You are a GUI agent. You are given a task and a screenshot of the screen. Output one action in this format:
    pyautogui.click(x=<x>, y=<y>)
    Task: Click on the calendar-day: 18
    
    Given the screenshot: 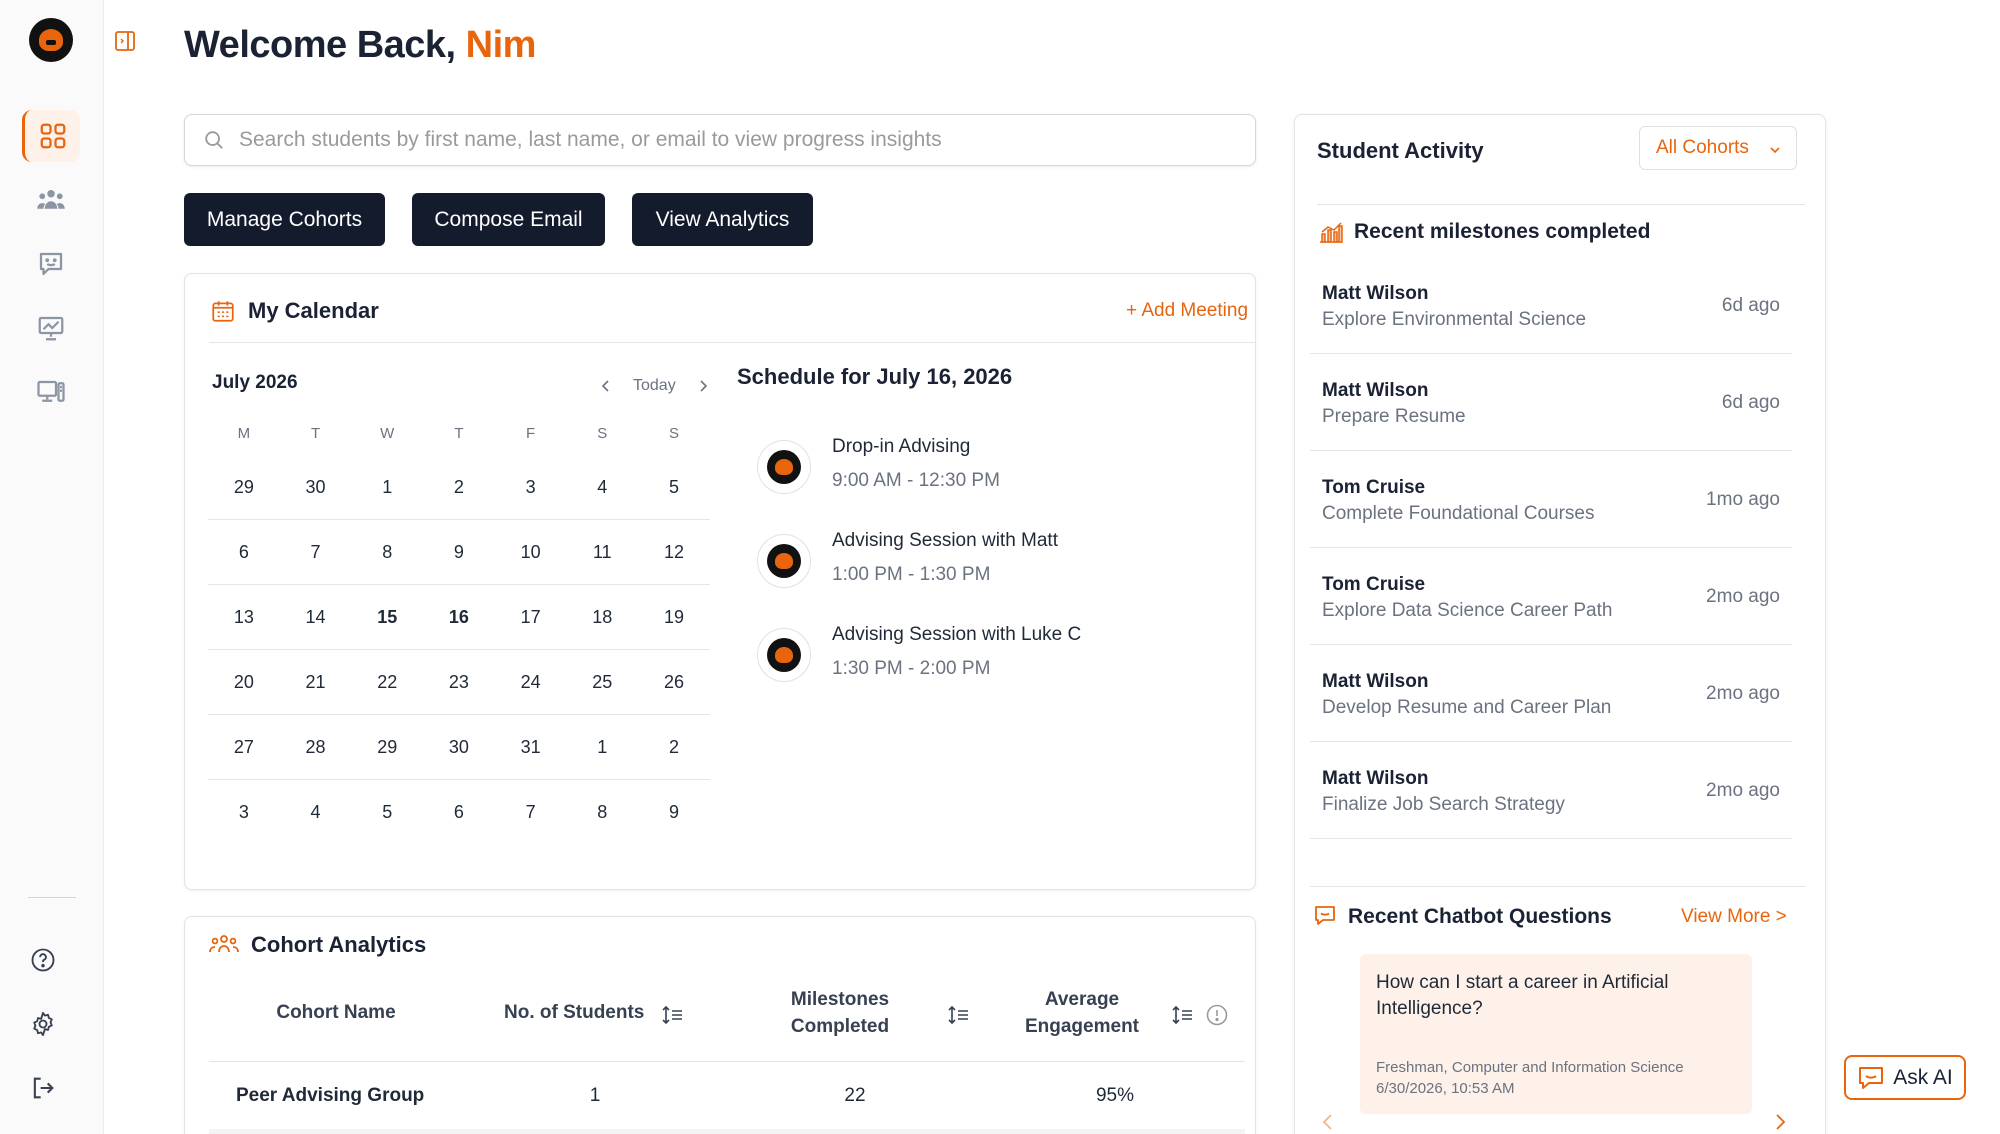 What is the action you would take?
    pyautogui.click(x=602, y=617)
    